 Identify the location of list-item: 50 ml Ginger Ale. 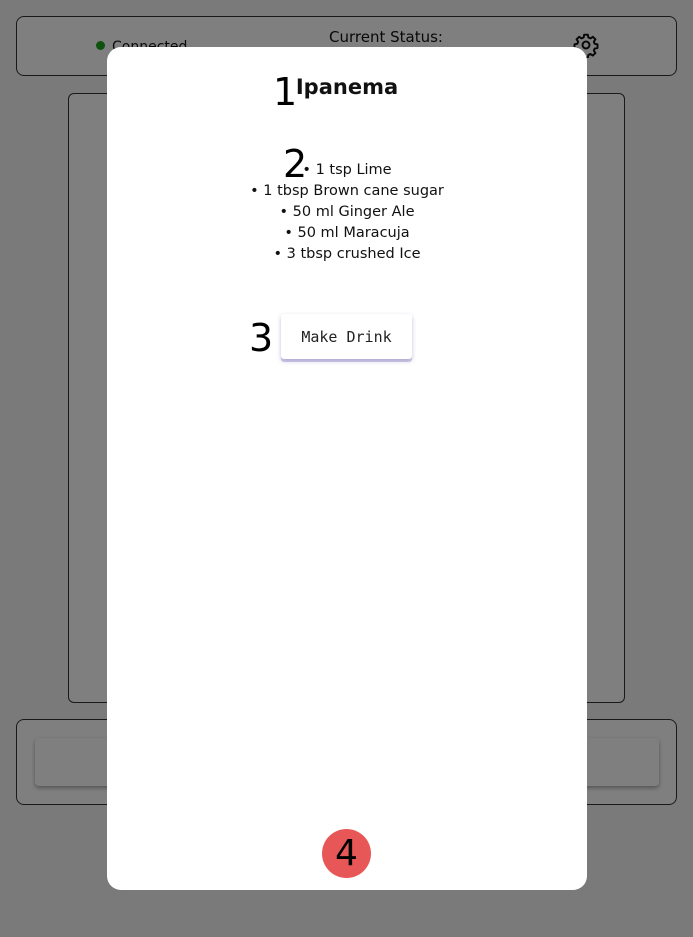
(347, 212).